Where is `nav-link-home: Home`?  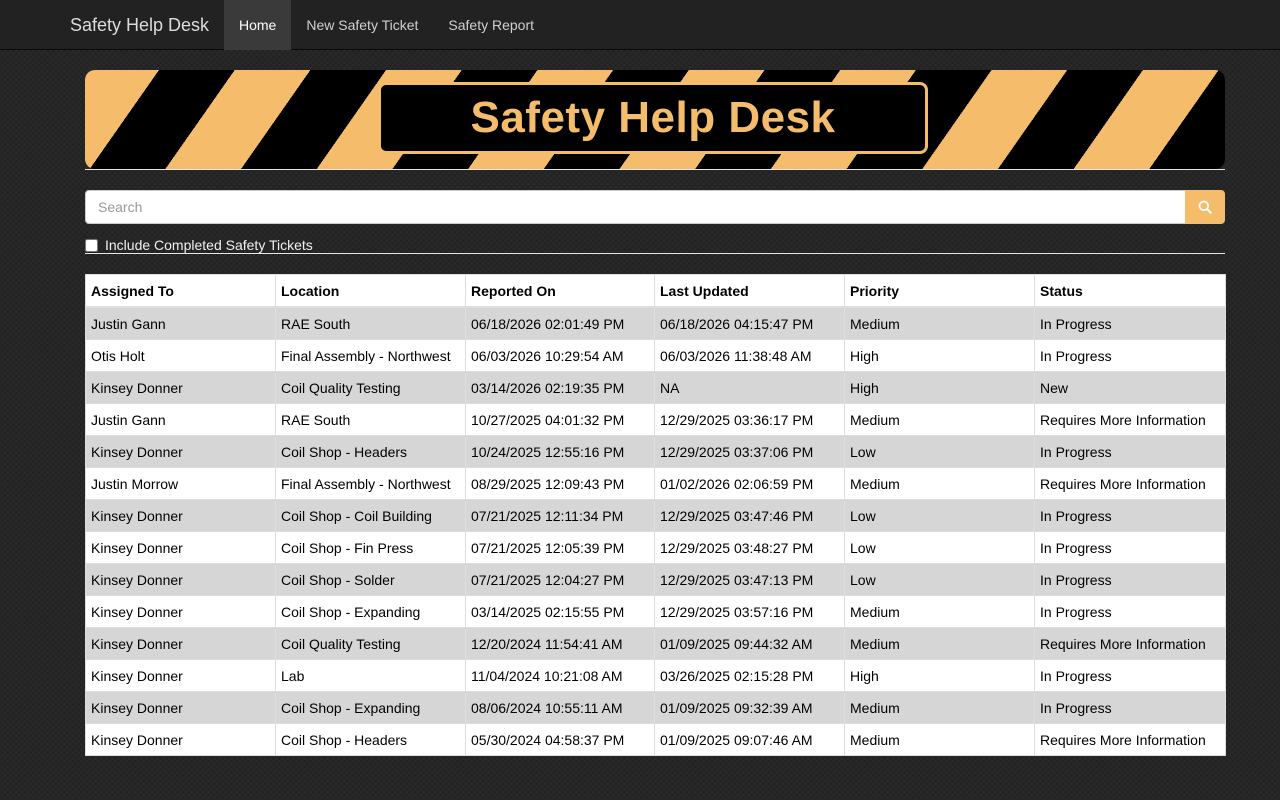
nav-link-home: Home is located at coordinates (258, 25).